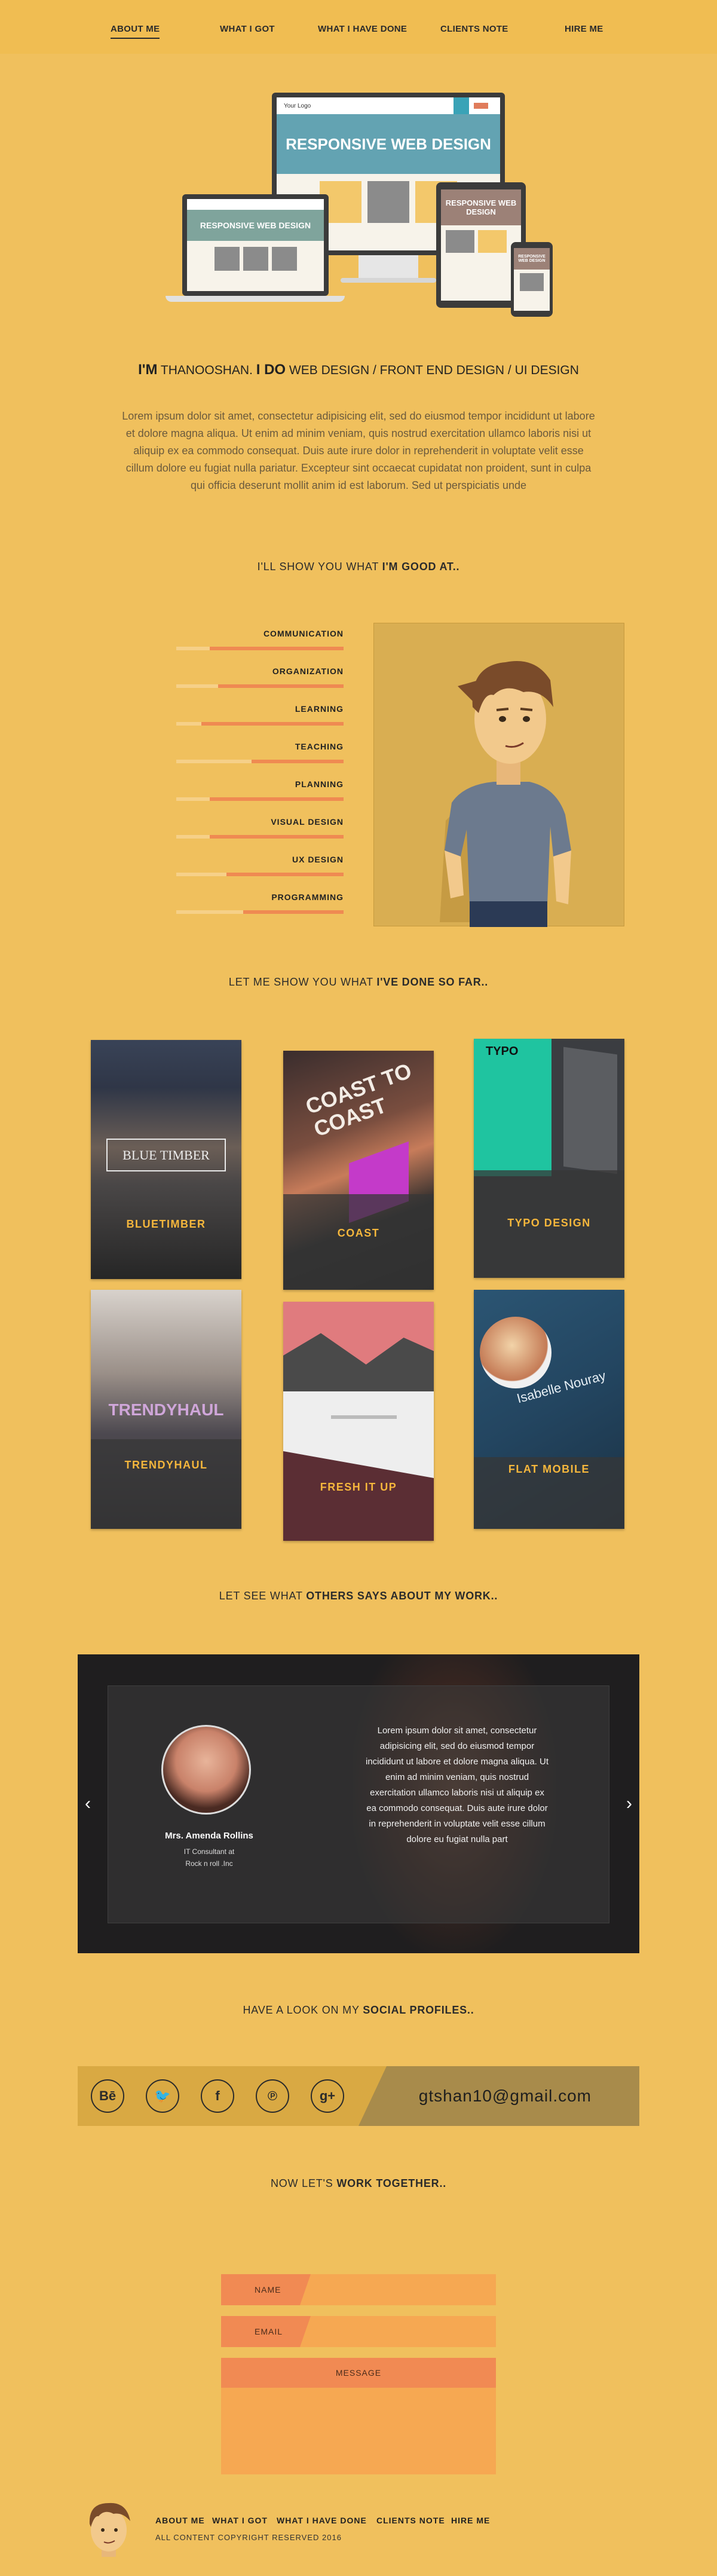 The width and height of the screenshot is (717, 2576). Describe the element at coordinates (308, 671) in the screenshot. I see `skill-label: ORGANIZATION` at that location.